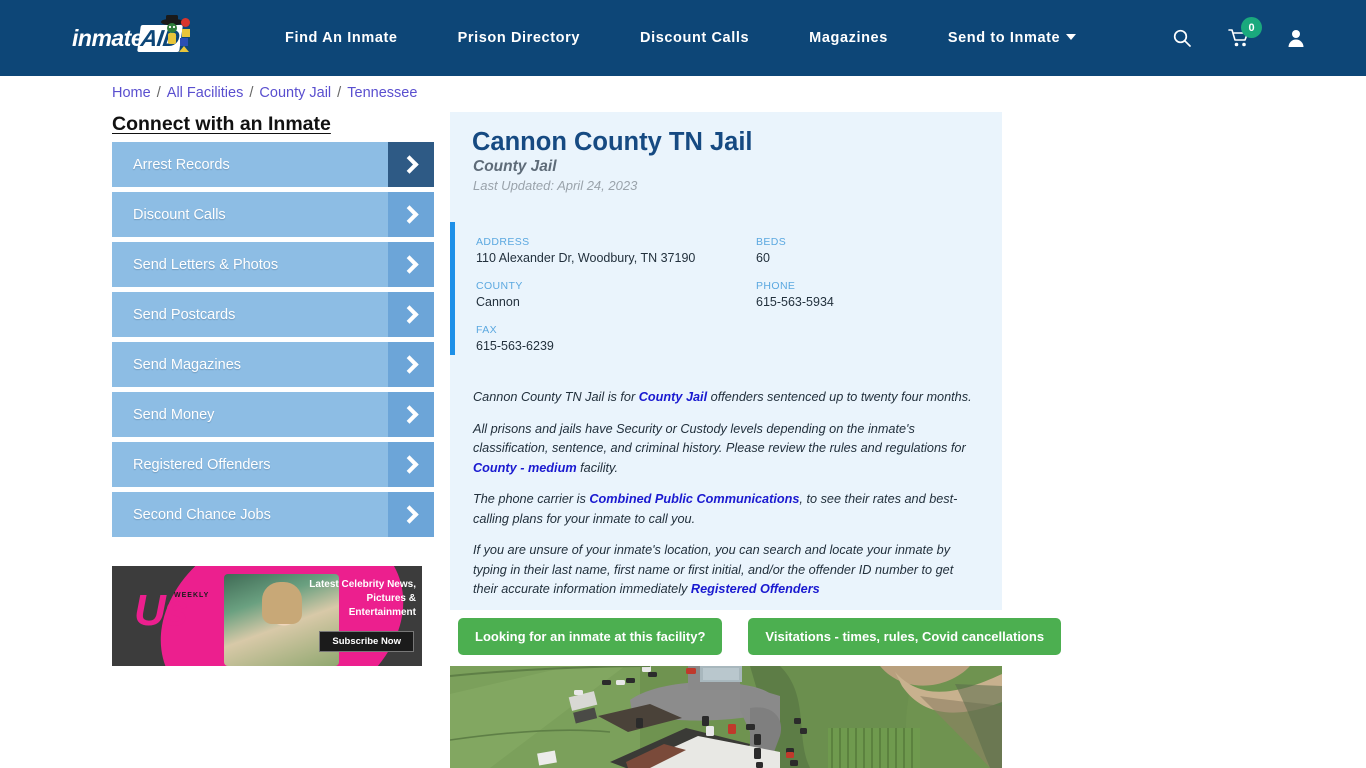 Image resolution: width=1366 pixels, height=768 pixels. Describe the element at coordinates (273, 464) in the screenshot. I see `sidebar-item-registered-offenders: Registered Offenders` at that location.